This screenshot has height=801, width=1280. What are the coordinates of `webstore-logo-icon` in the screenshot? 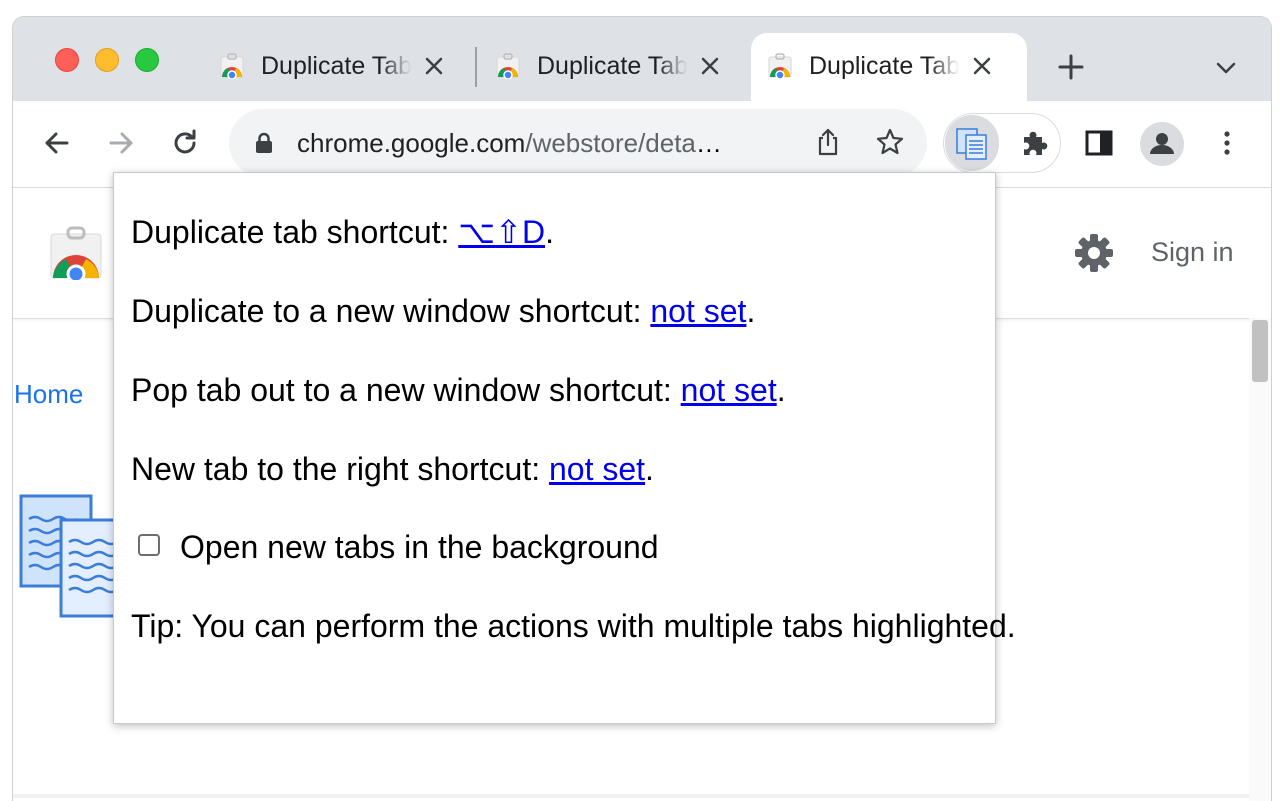 It's located at (76, 253).